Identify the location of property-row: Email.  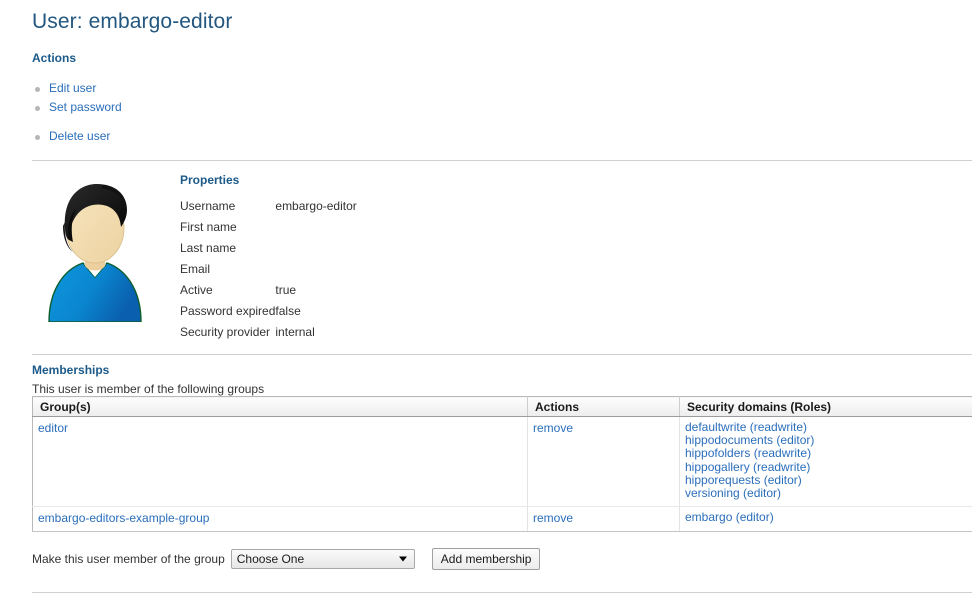
(268, 268).